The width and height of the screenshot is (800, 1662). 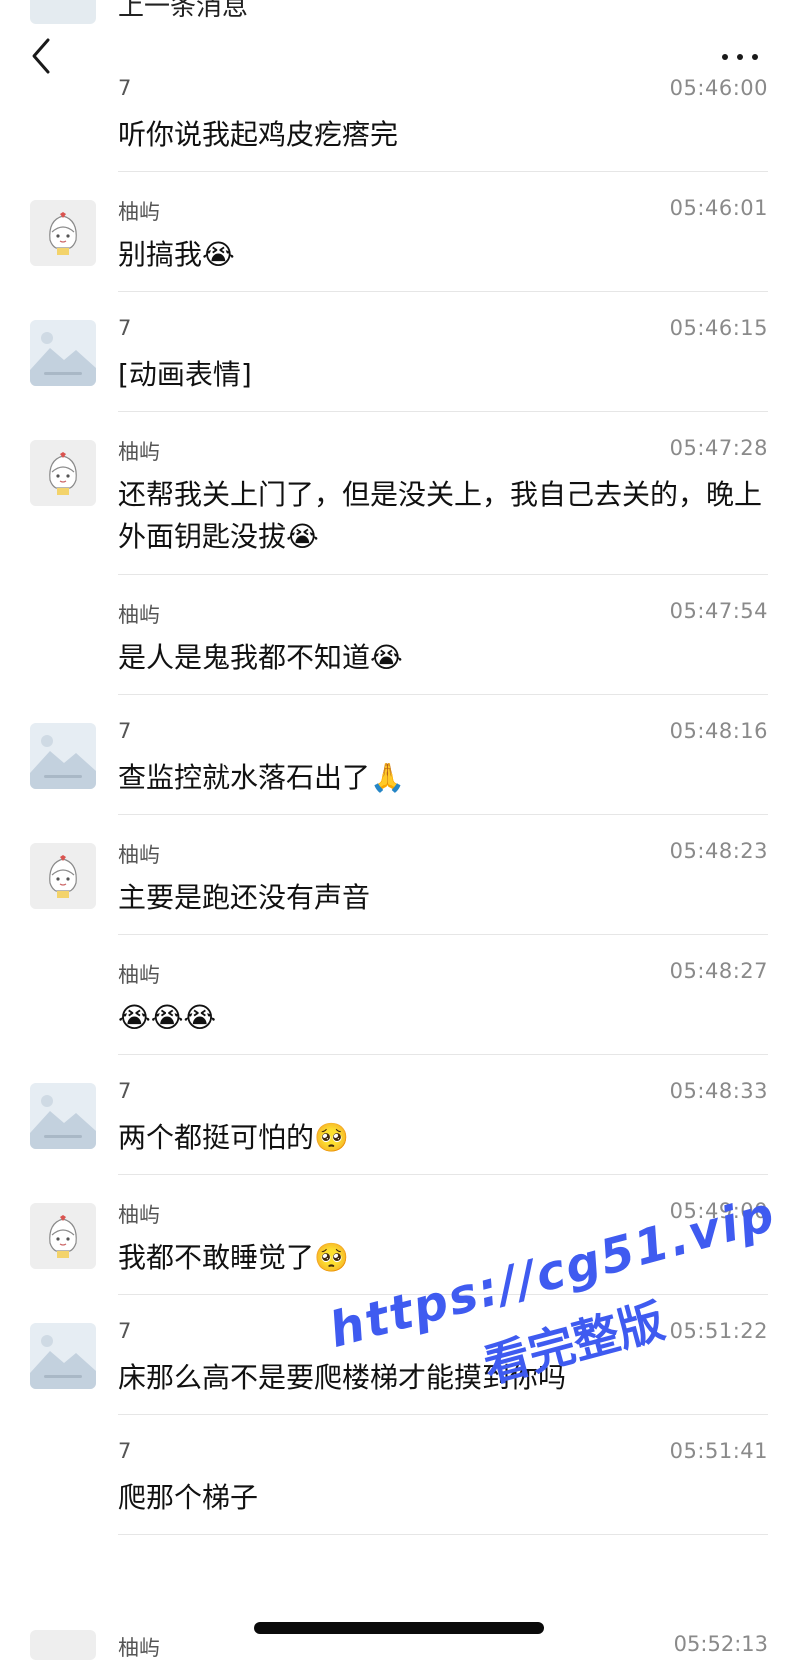 What do you see at coordinates (718, 328) in the screenshot?
I see `message-time: 05:46:15` at bounding box center [718, 328].